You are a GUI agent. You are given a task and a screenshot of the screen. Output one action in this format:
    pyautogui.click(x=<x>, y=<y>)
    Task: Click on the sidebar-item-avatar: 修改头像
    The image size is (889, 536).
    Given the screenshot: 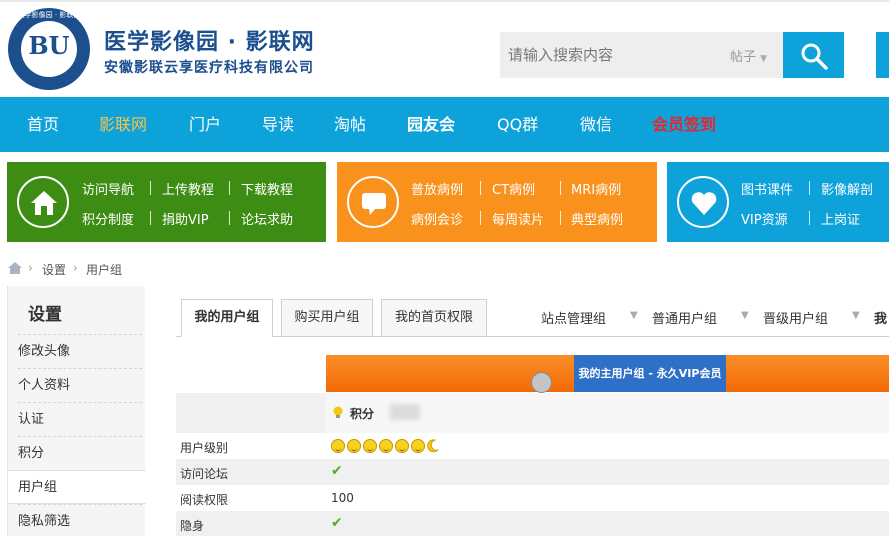 What is the action you would take?
    pyautogui.click(x=80, y=351)
    